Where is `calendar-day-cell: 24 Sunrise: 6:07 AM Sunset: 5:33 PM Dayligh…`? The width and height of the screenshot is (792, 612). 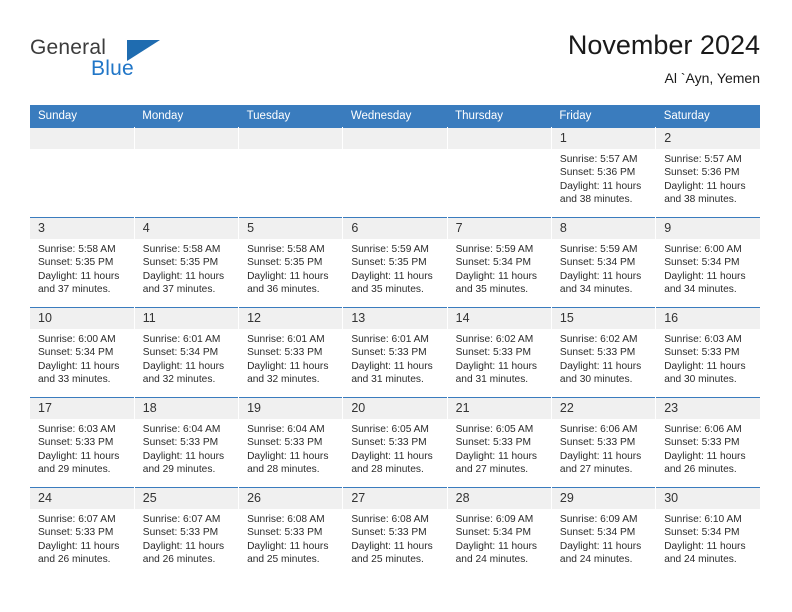 calendar-day-cell: 24 Sunrise: 6:07 AM Sunset: 5:33 PM Dayligh… is located at coordinates (82, 532).